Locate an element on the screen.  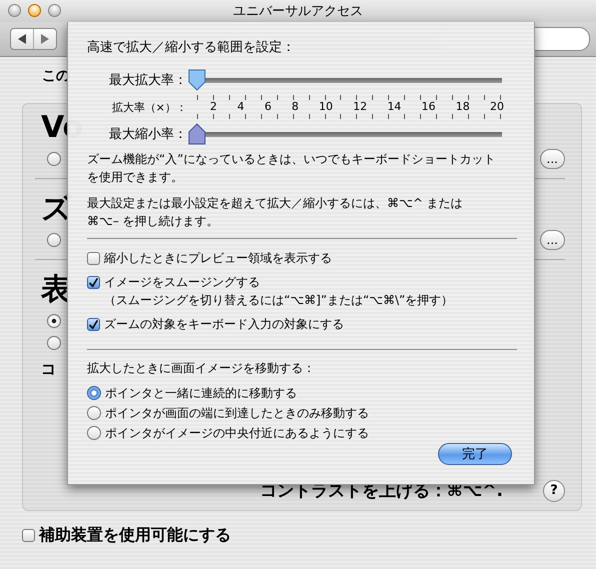
section-heading: 高速で拡大／縮小する範囲を設定： is located at coordinates (191, 47).